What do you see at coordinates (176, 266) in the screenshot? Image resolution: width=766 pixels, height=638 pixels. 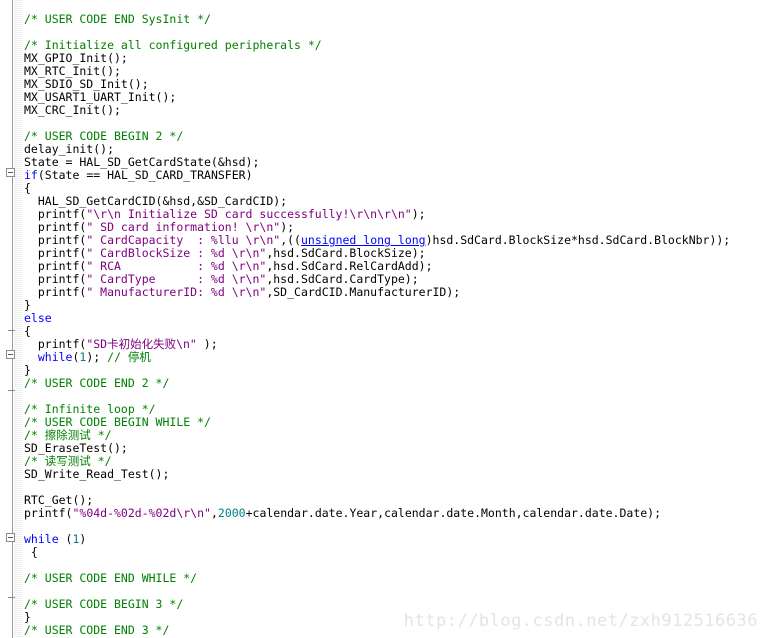 I see `code-token-str: " RCA : %d \r\n"` at bounding box center [176, 266].